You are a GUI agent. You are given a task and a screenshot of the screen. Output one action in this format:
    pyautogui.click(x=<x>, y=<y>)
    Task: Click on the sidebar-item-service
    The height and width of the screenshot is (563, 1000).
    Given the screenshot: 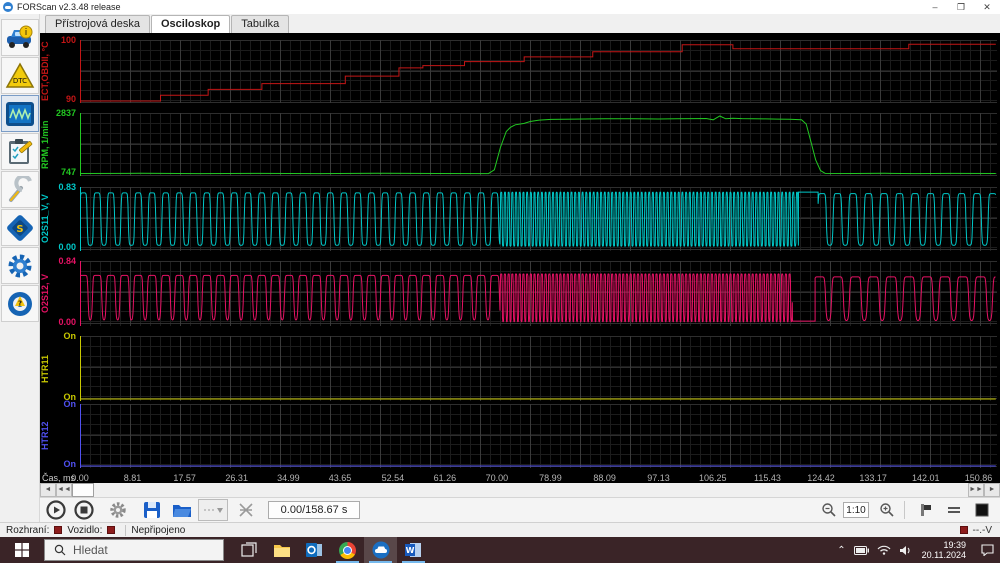 What is the action you would take?
    pyautogui.click(x=20, y=189)
    